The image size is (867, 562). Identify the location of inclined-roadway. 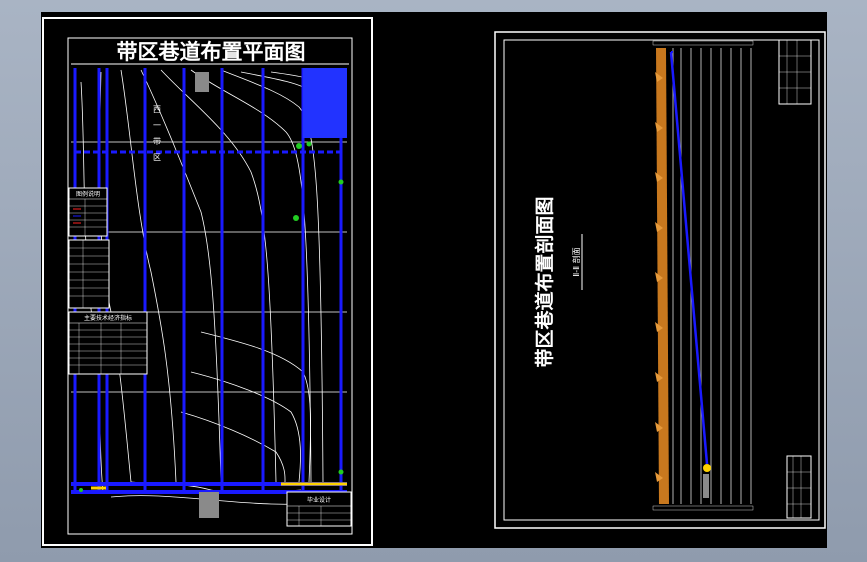
(689, 258).